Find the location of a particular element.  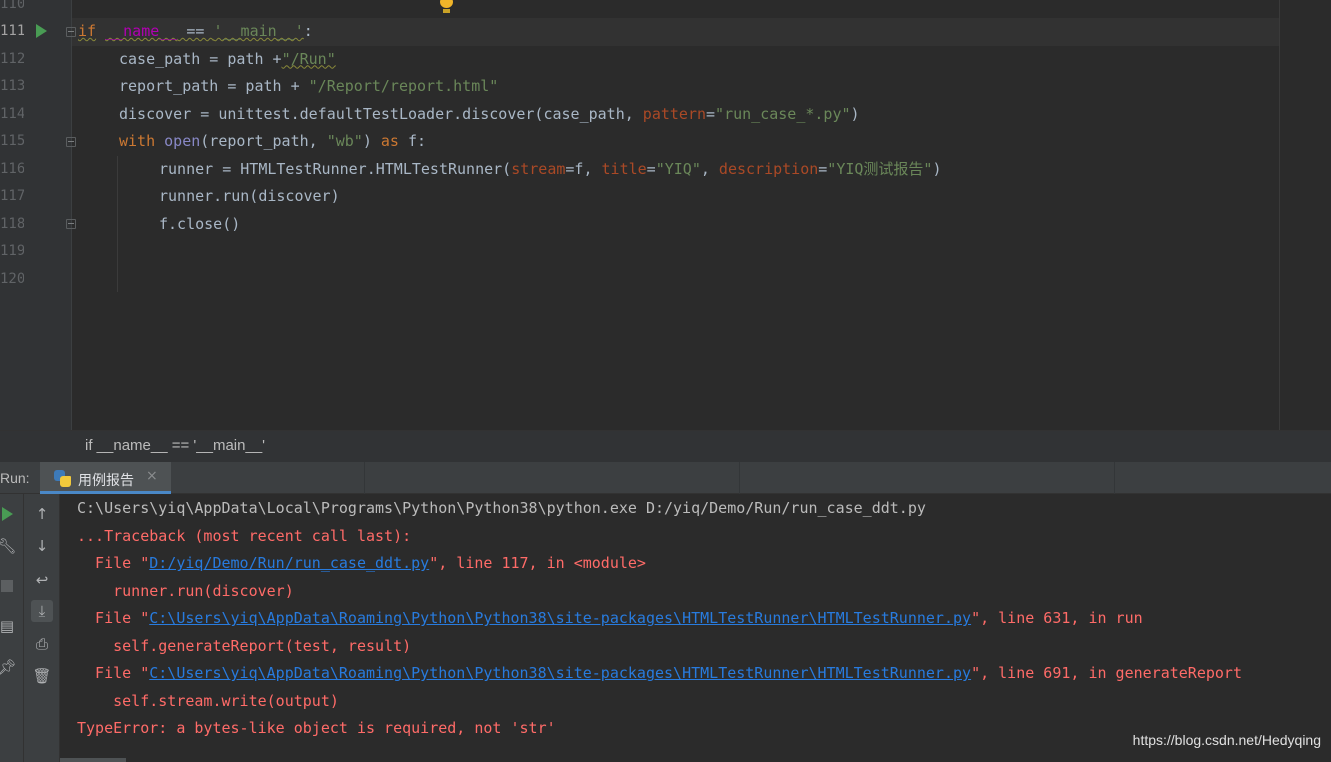

arrow-up-icon: ↑ is located at coordinates (42, 514).